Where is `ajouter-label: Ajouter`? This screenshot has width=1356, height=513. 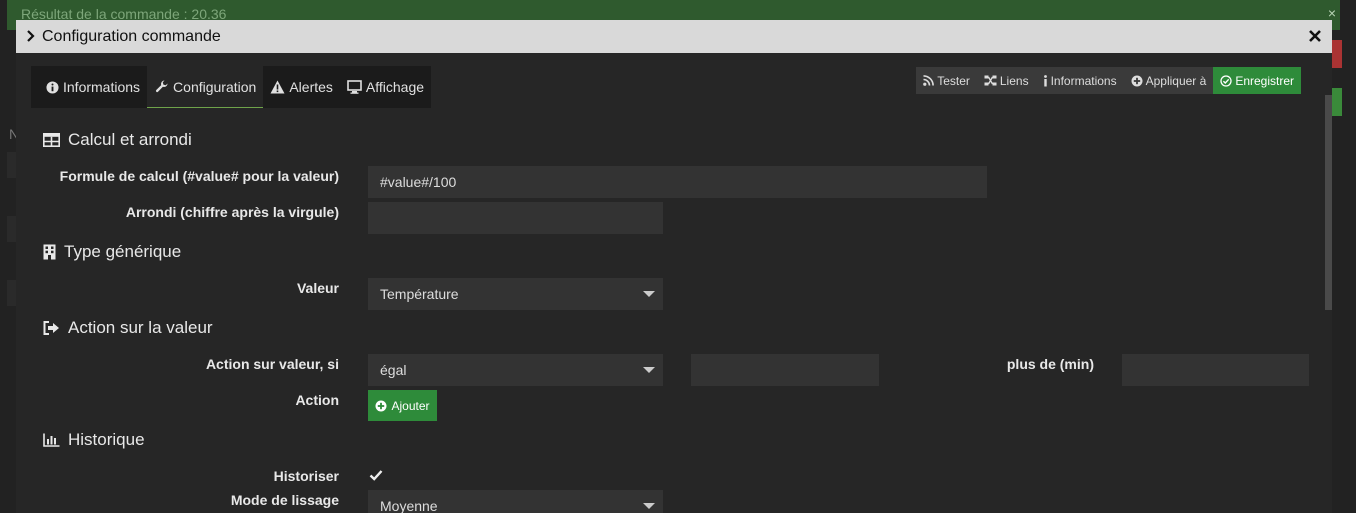 ajouter-label: Ajouter is located at coordinates (410, 405).